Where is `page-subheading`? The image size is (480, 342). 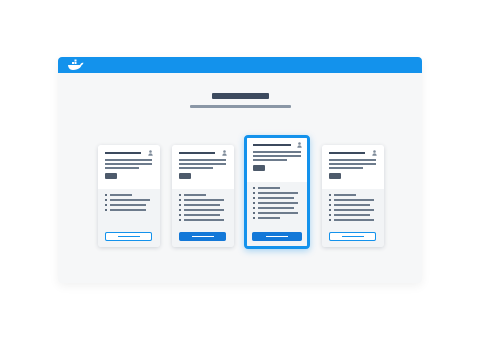
page-subheading is located at coordinates (240, 106).